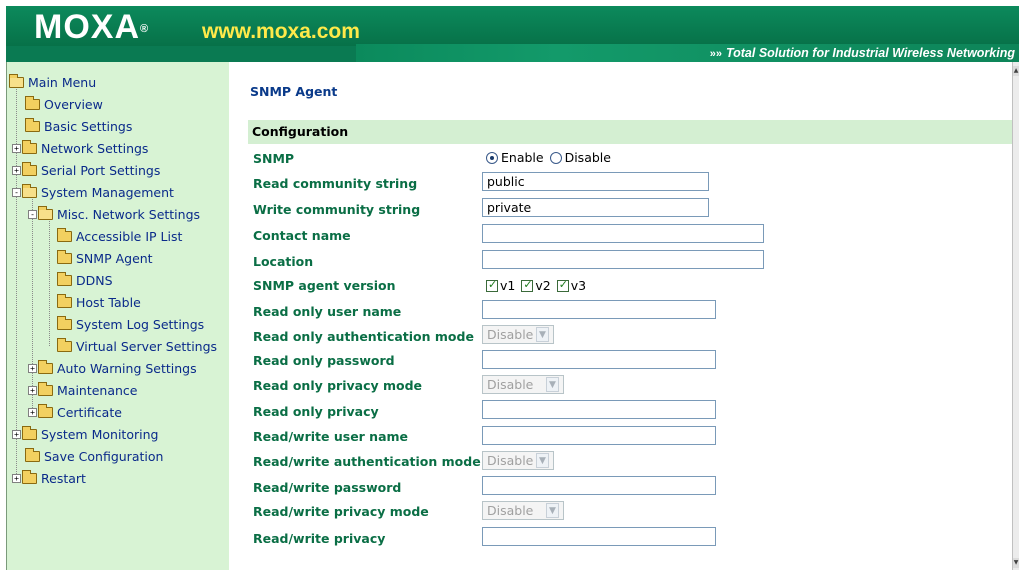 This screenshot has height=570, width=1019. What do you see at coordinates (518, 460) in the screenshot?
I see `rw-auth-mode-select: Disable ▼` at bounding box center [518, 460].